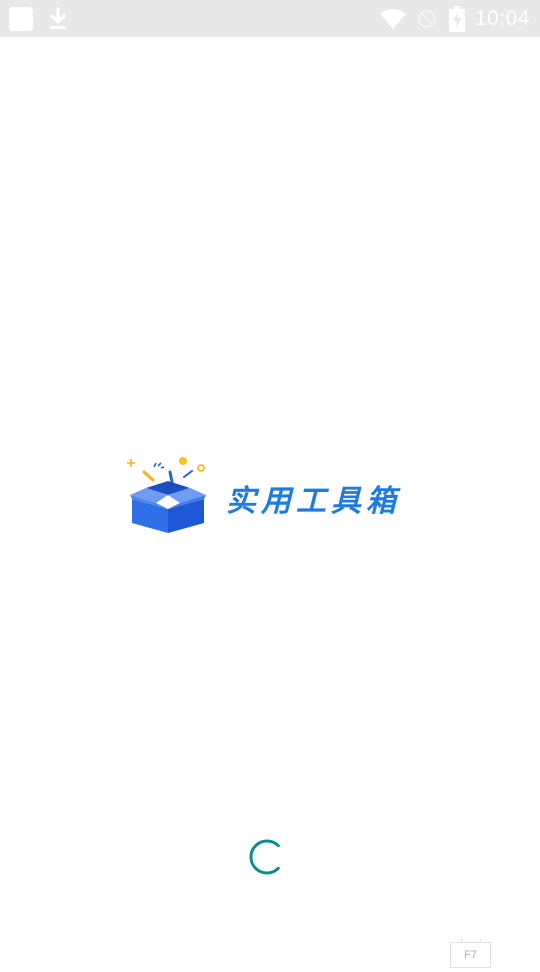 This screenshot has width=540, height=972. What do you see at coordinates (427, 18) in the screenshot?
I see `dnd-icon` at bounding box center [427, 18].